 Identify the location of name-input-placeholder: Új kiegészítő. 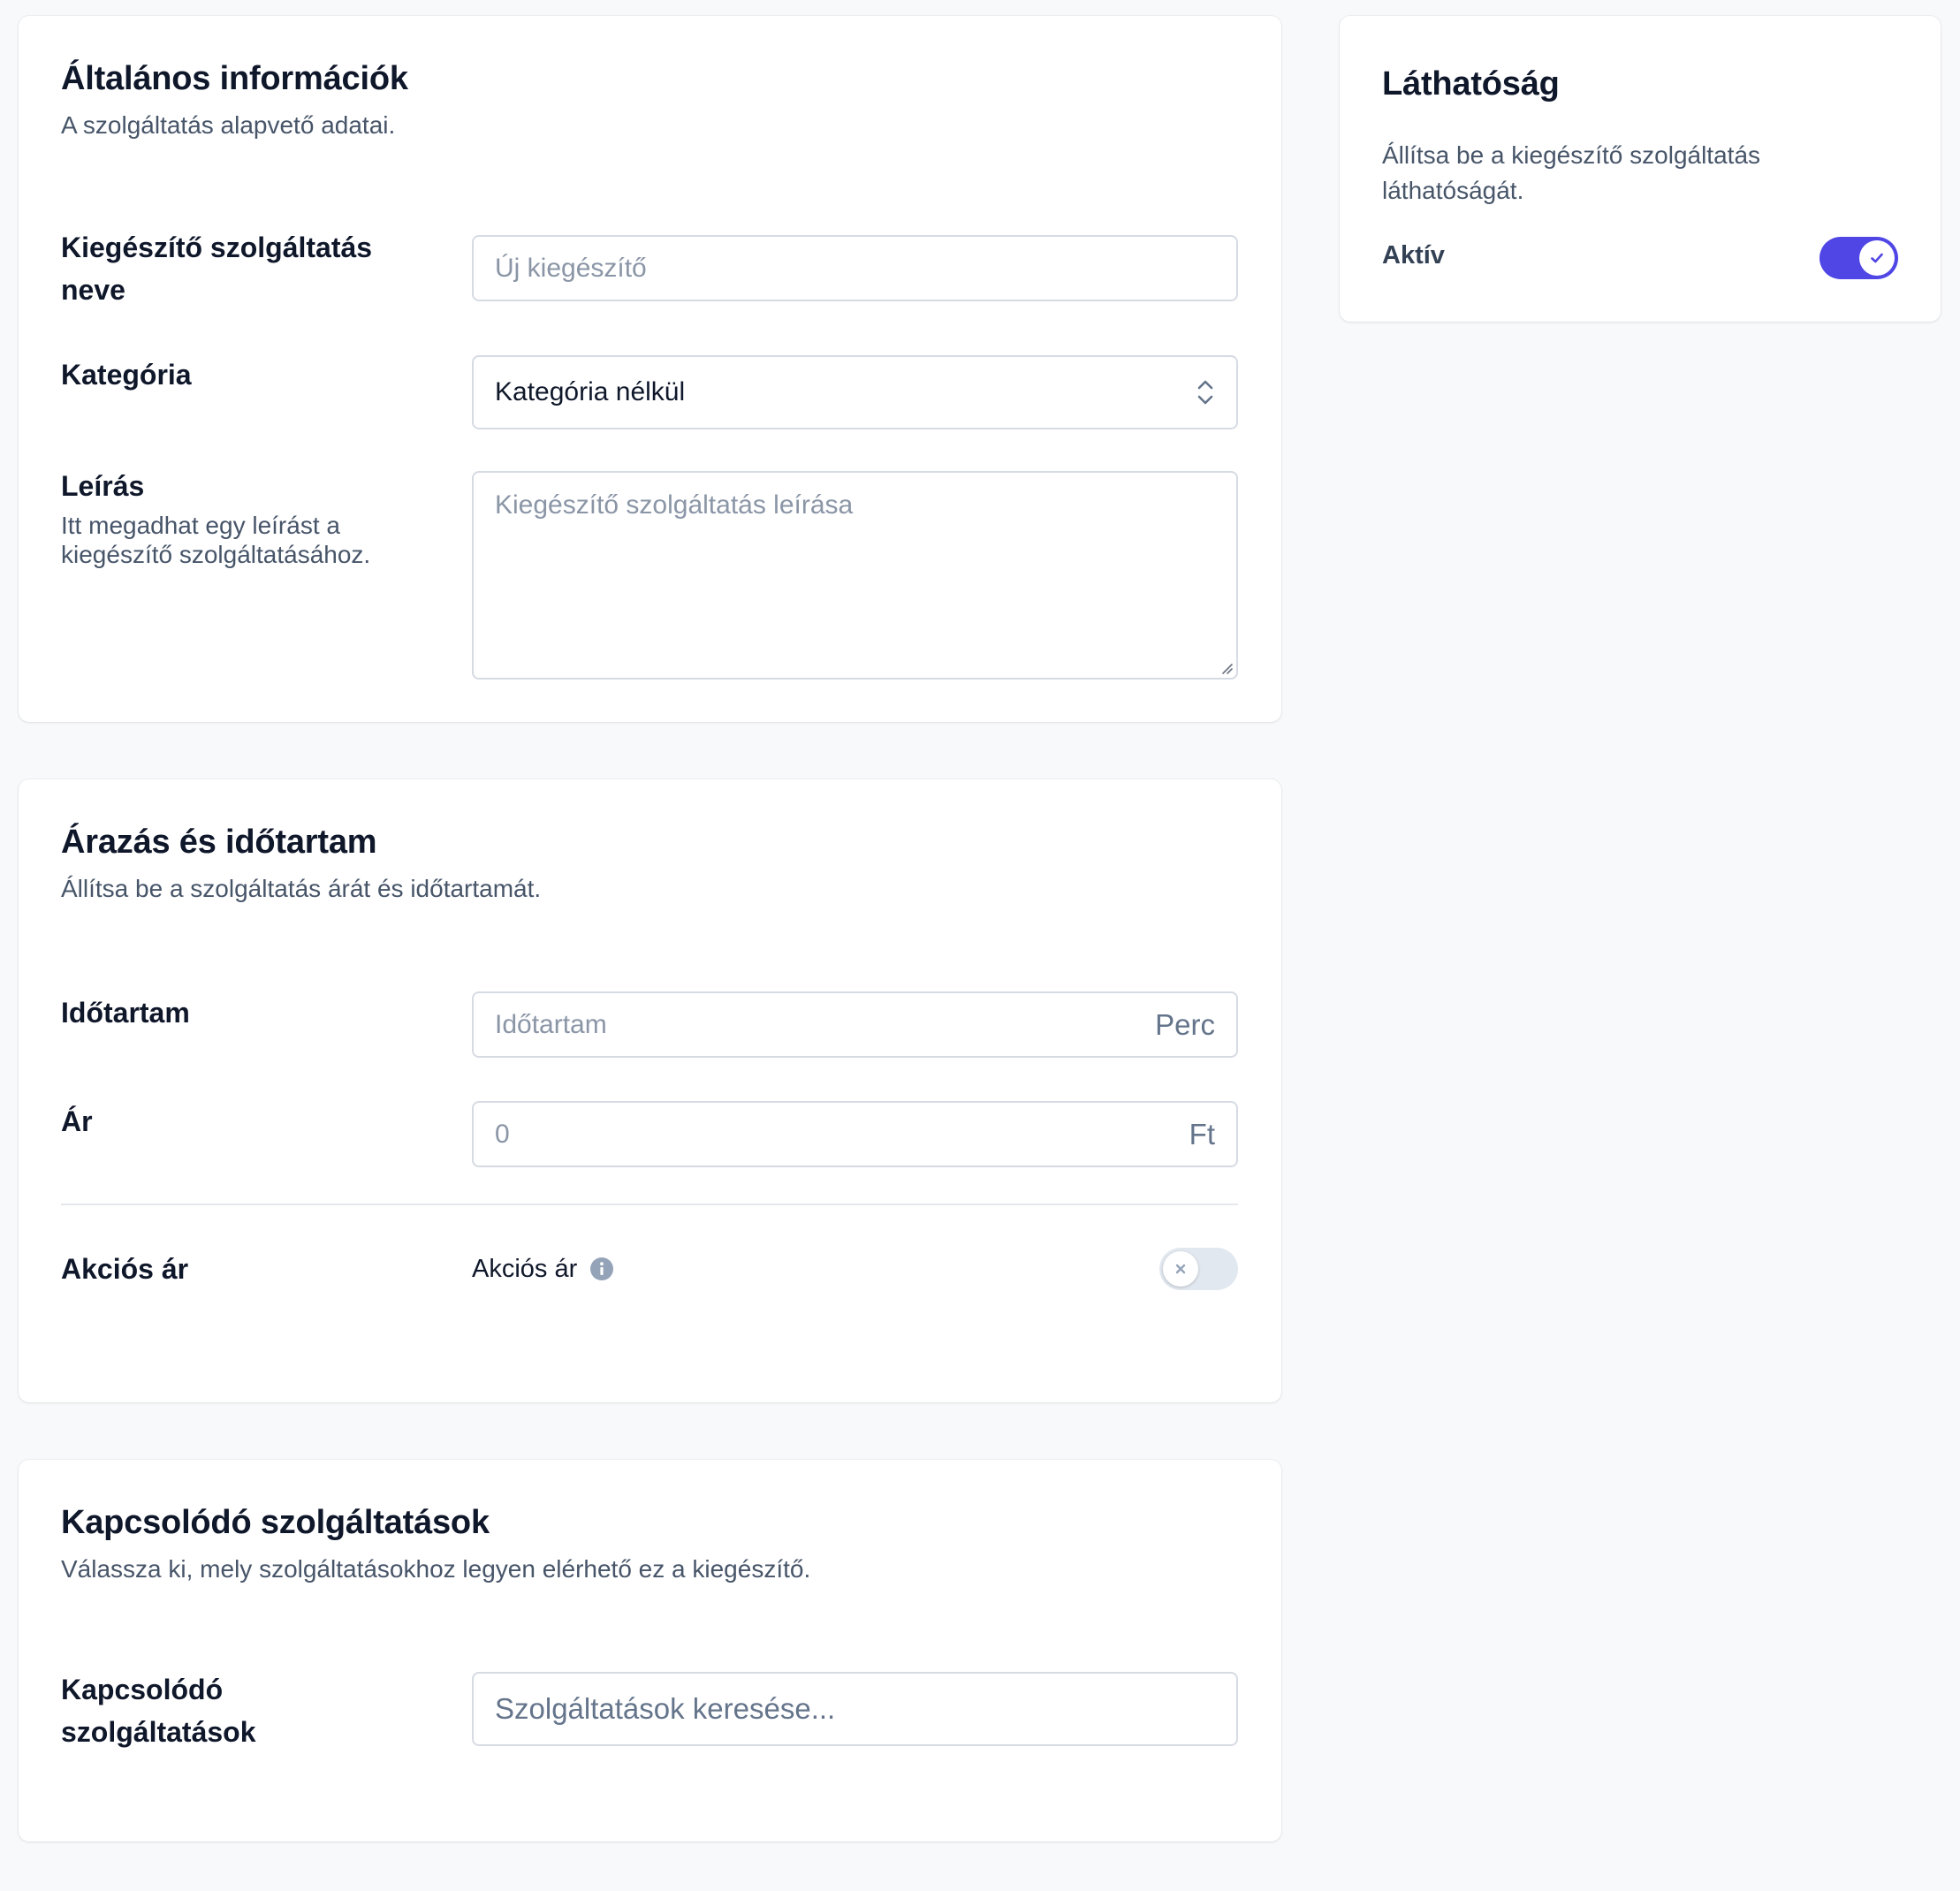
(571, 268).